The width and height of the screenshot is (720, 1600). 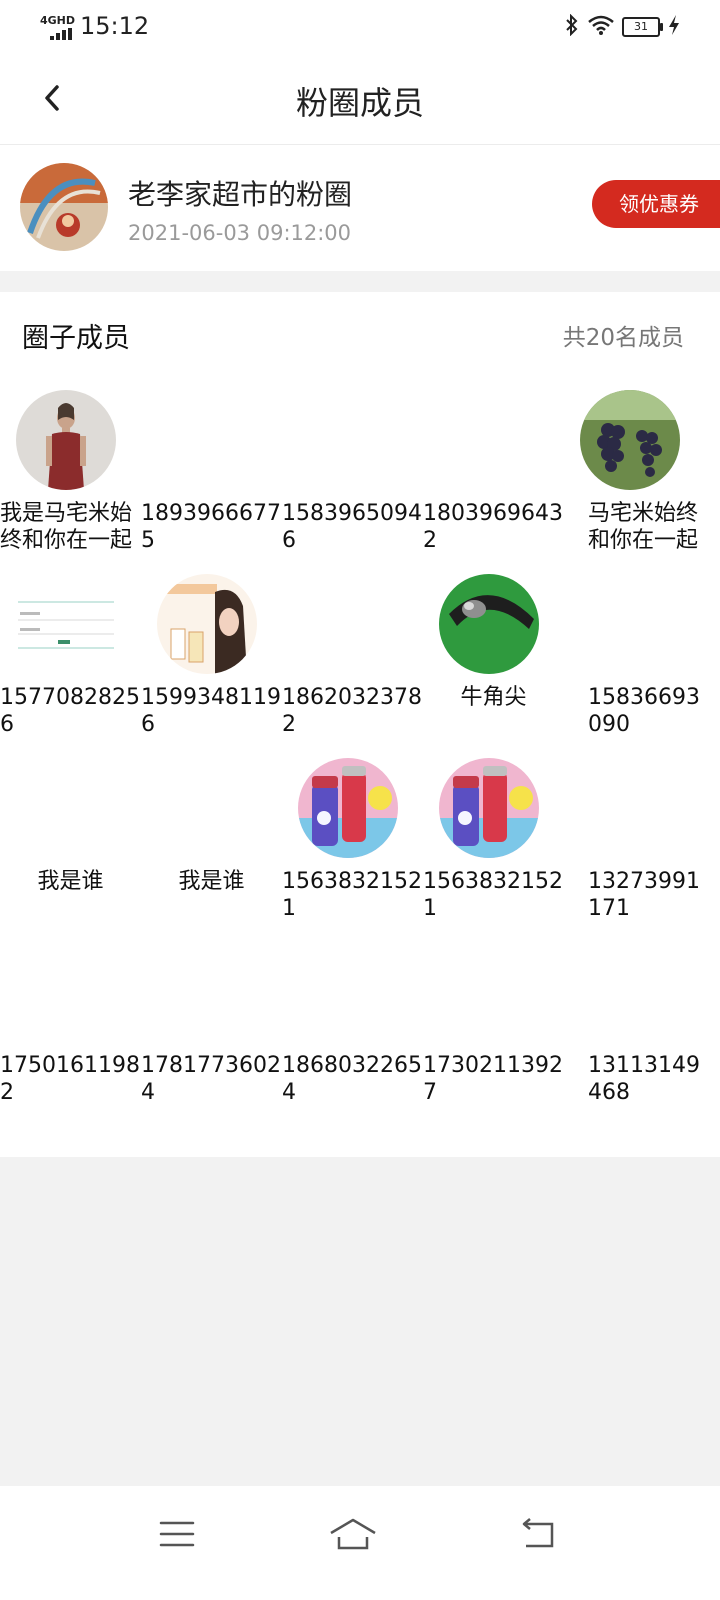 I want to click on member-item: 17501611982, so click(x=70, y=1016).